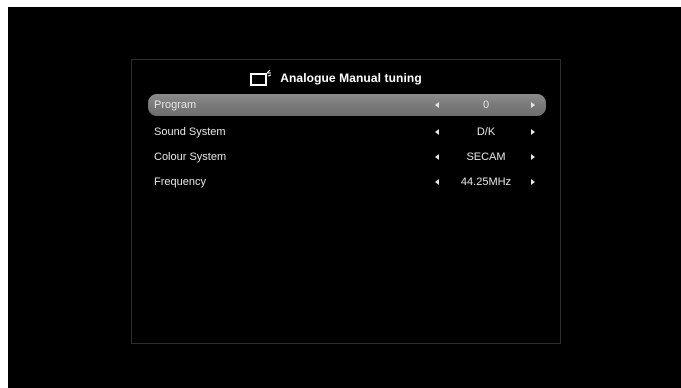 This screenshot has height=388, width=681. Describe the element at coordinates (190, 156) in the screenshot. I see `menu-row-label: Colour System` at that location.